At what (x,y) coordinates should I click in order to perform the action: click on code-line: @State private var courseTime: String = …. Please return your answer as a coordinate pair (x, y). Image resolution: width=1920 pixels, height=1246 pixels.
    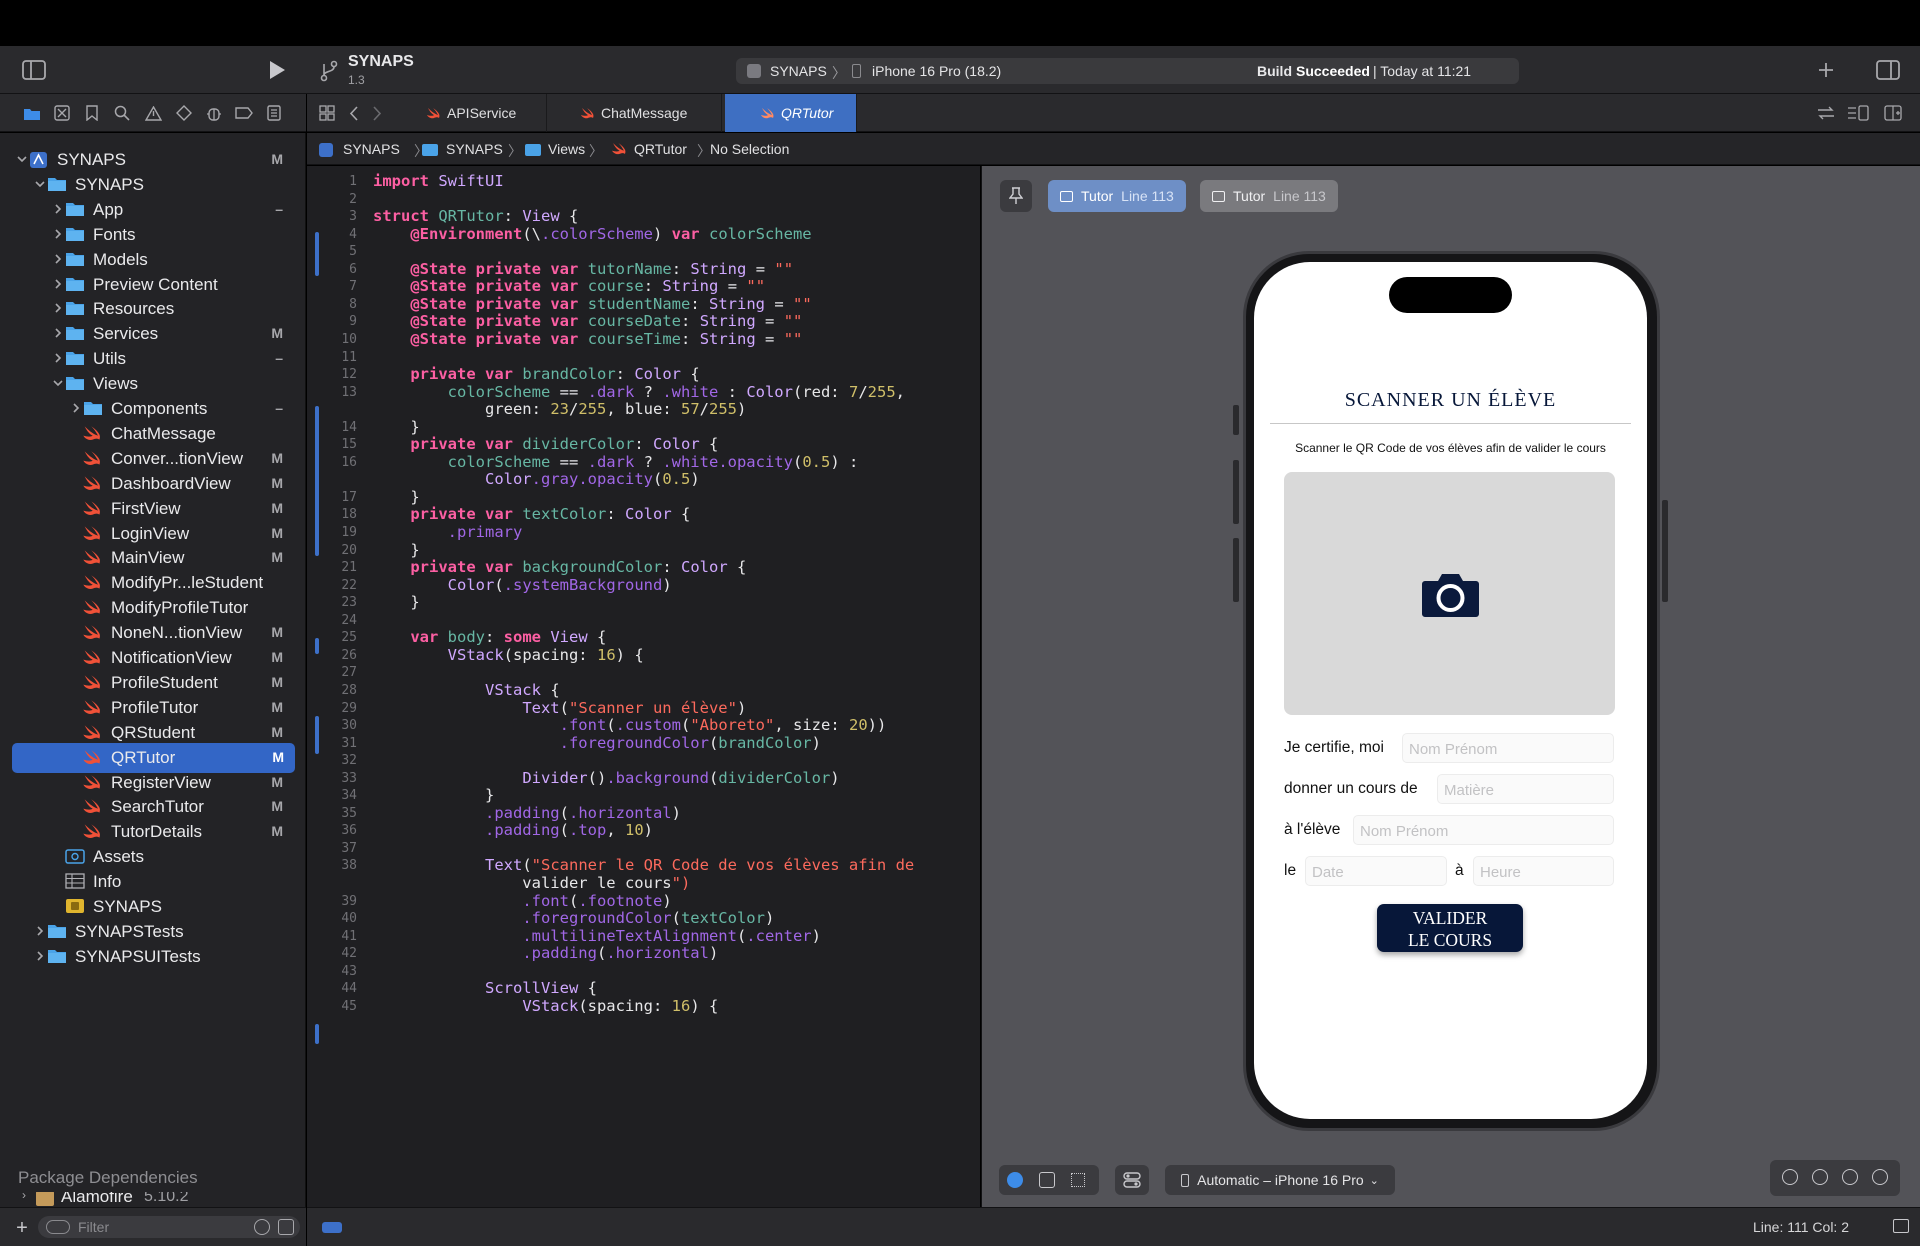
    Looking at the image, I should click on (587, 339).